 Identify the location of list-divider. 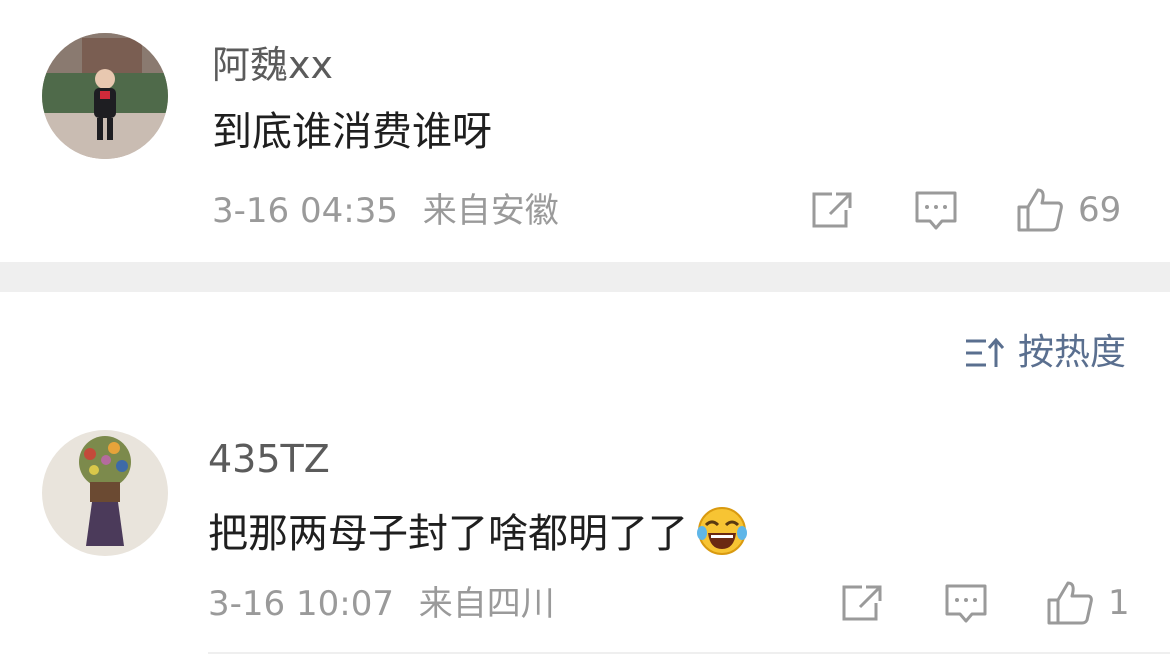
(689, 653).